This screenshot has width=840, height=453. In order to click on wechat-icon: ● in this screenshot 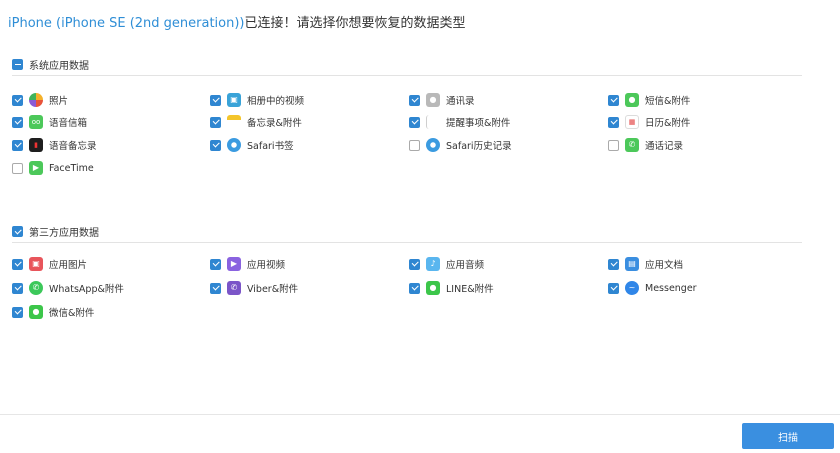, I will do `click(36, 312)`.